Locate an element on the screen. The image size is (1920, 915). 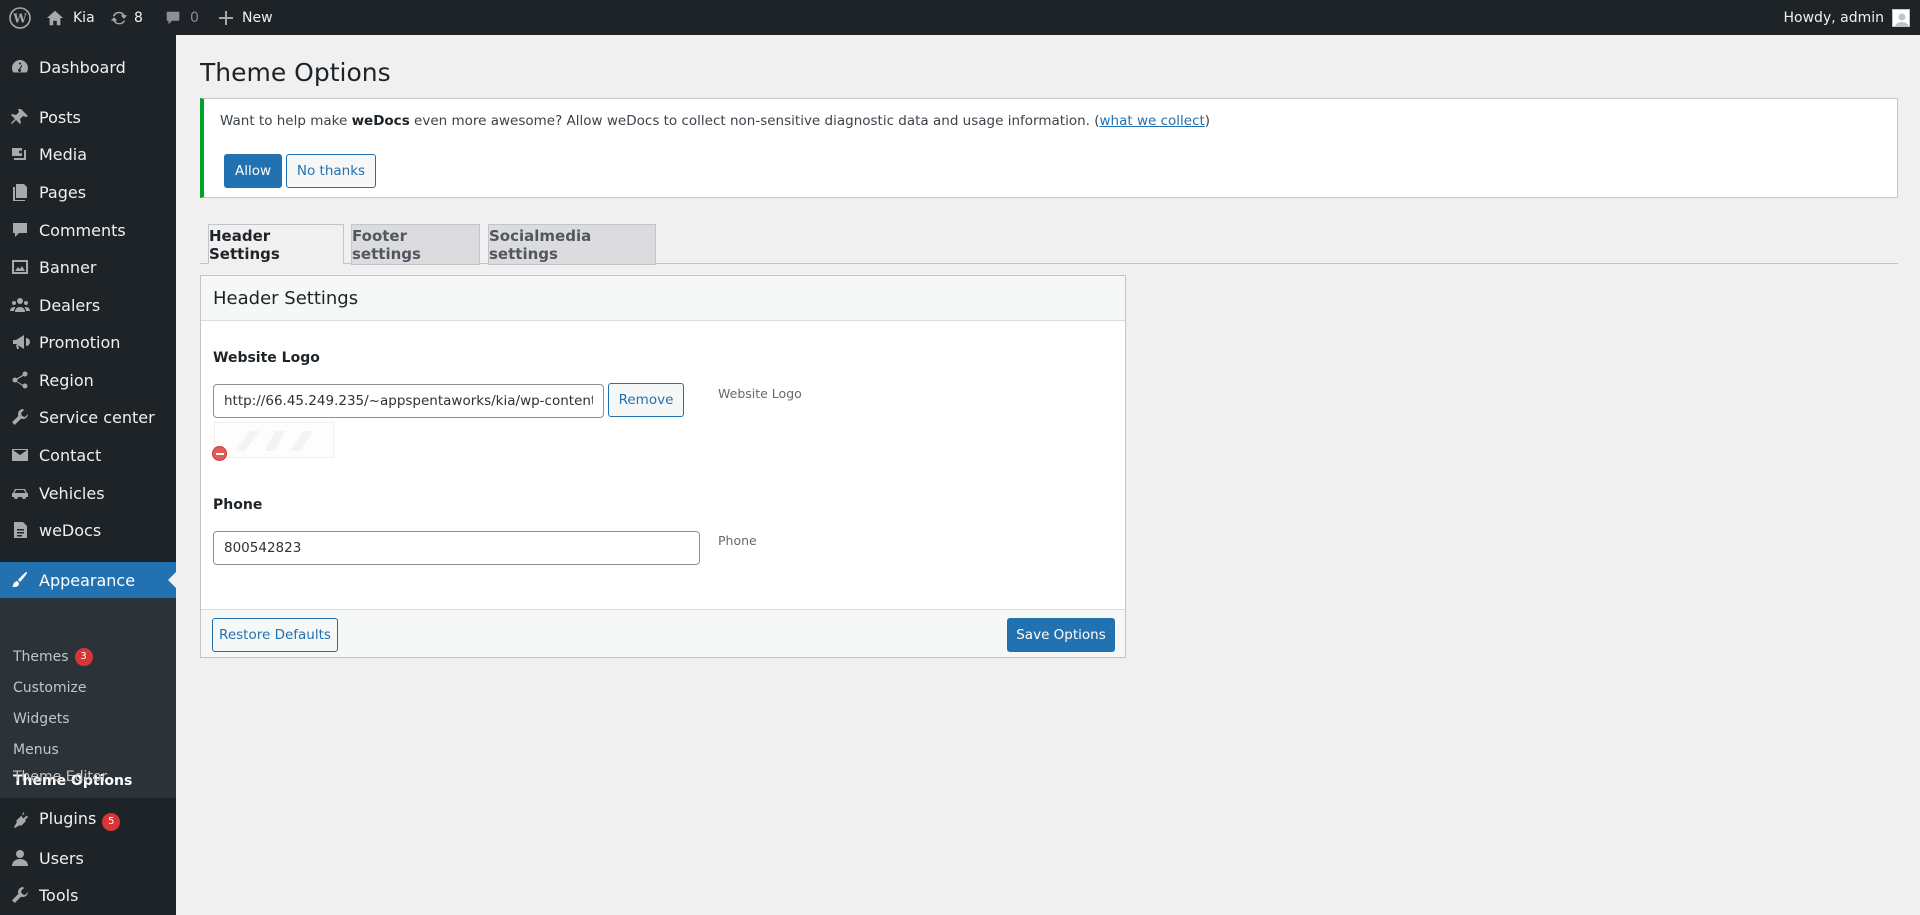
menu-item-label: Contact is located at coordinates (70, 455).